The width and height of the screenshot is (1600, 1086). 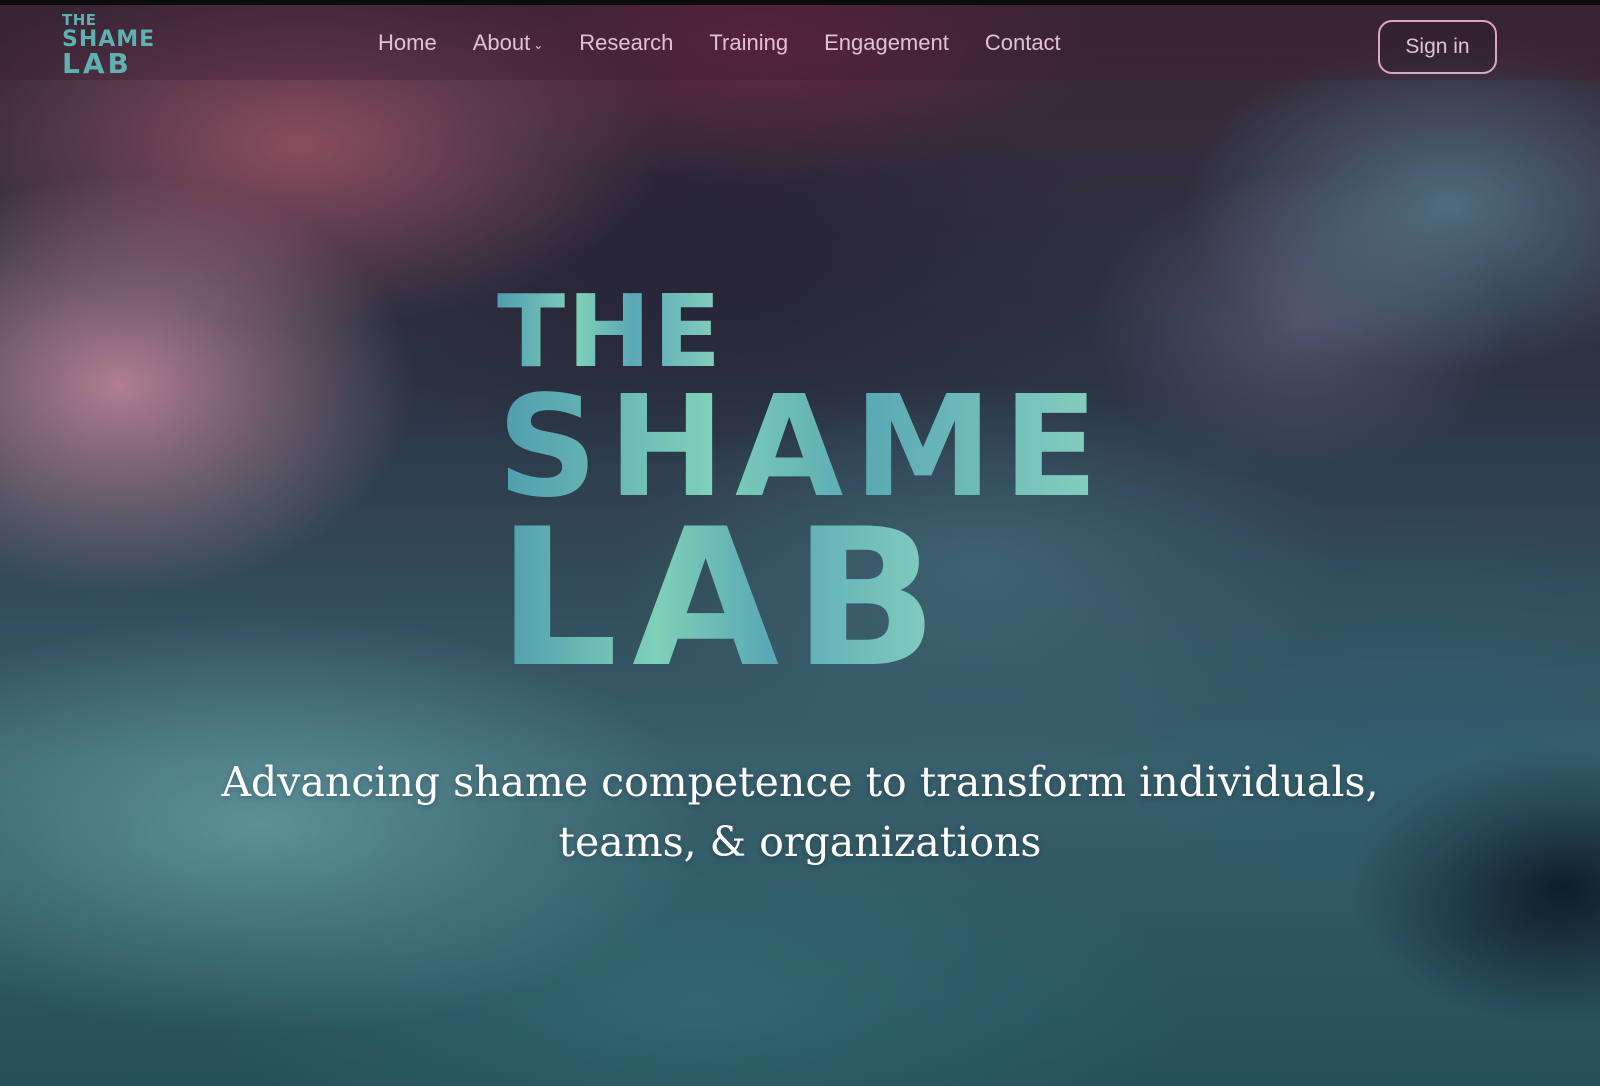 What do you see at coordinates (538, 44) in the screenshot?
I see `chevron-down-icon: ⌄` at bounding box center [538, 44].